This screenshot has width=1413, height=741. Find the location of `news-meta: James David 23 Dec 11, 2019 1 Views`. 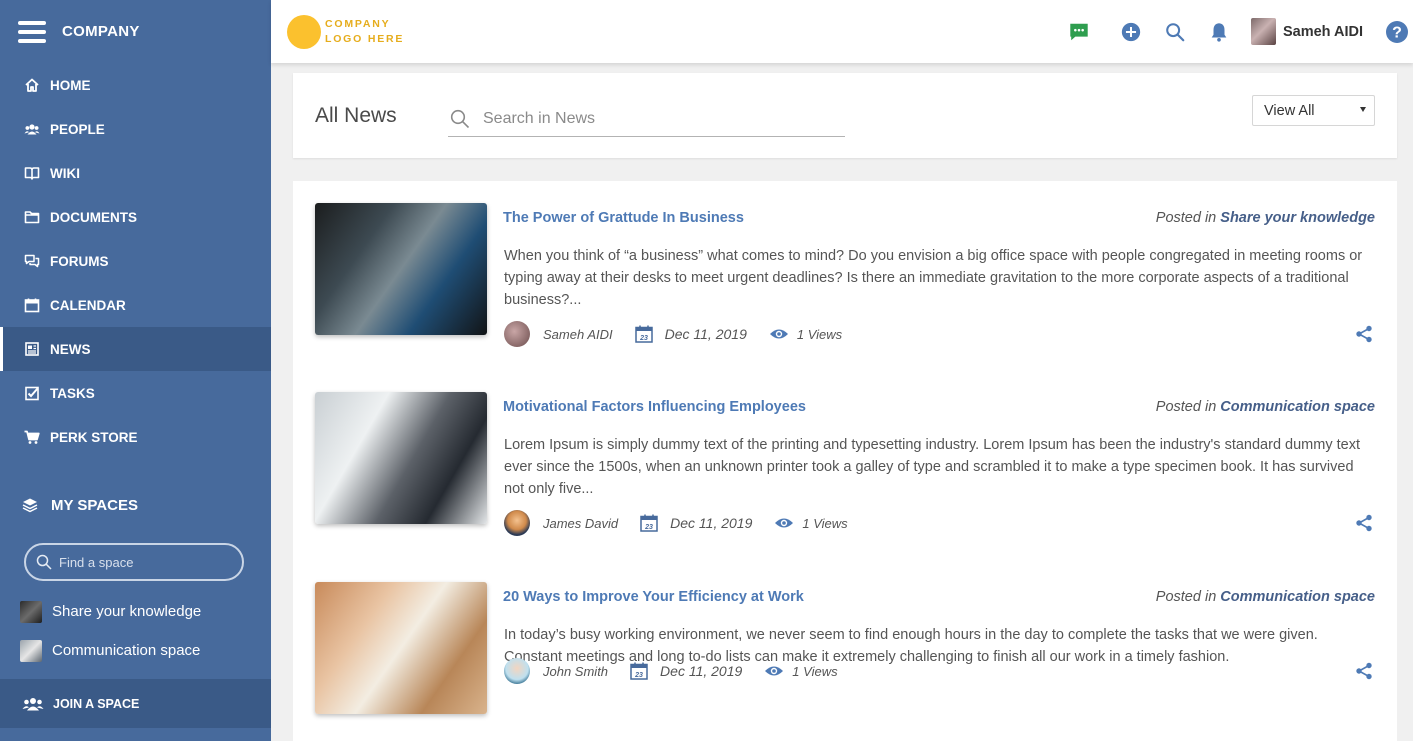

news-meta: James David 23 Dec 11, 2019 1 Views is located at coordinates (676, 523).